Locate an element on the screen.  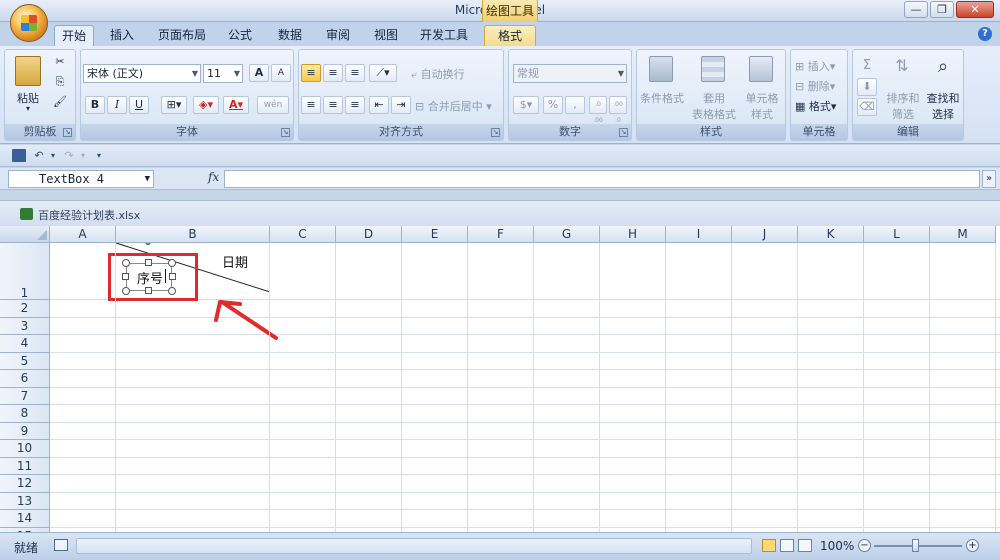
zoom-out-button: − is located at coordinates (864, 545).